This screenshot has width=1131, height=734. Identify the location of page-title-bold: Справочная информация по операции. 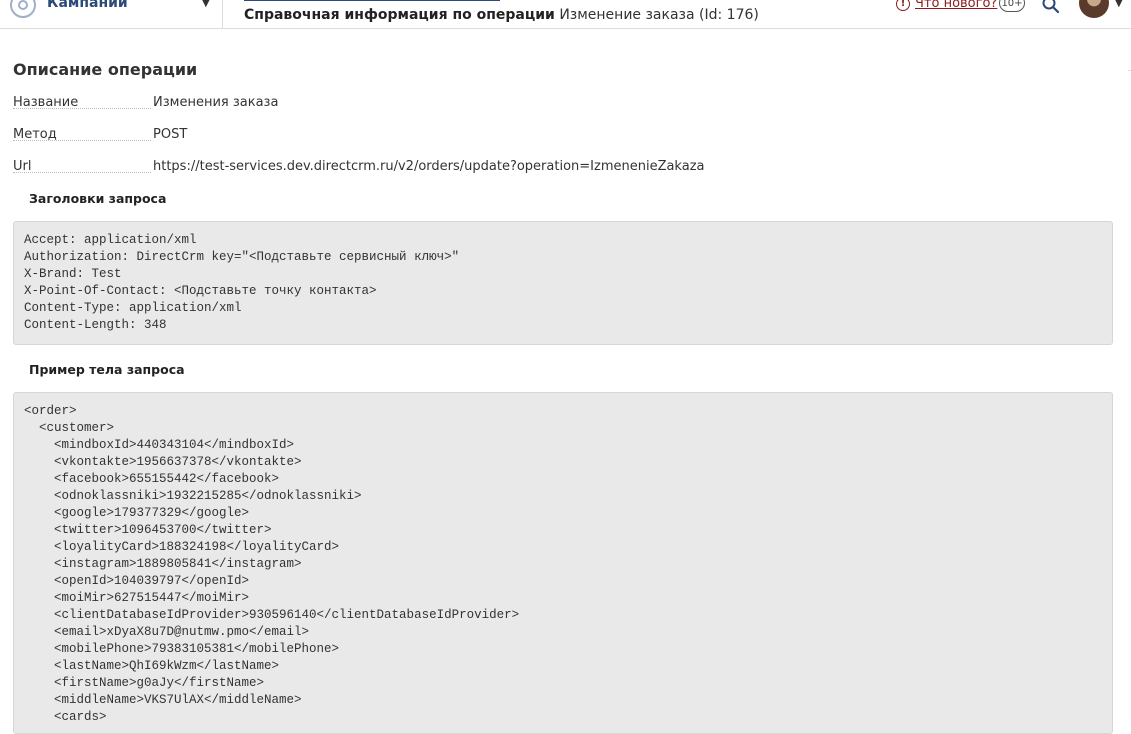
(399, 15).